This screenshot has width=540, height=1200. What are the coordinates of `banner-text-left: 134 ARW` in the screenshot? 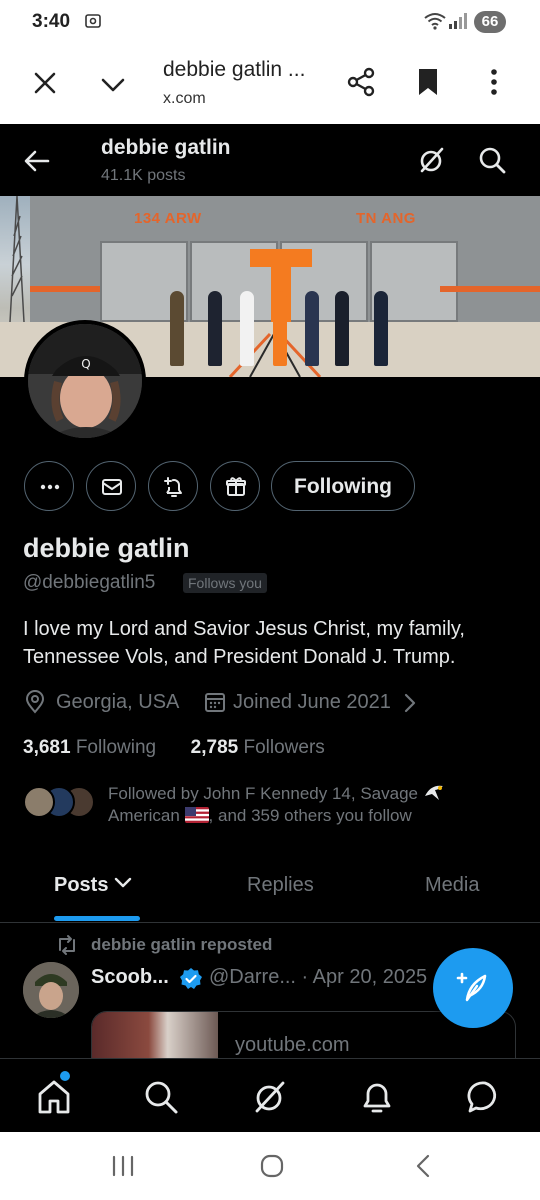 It's located at (168, 218).